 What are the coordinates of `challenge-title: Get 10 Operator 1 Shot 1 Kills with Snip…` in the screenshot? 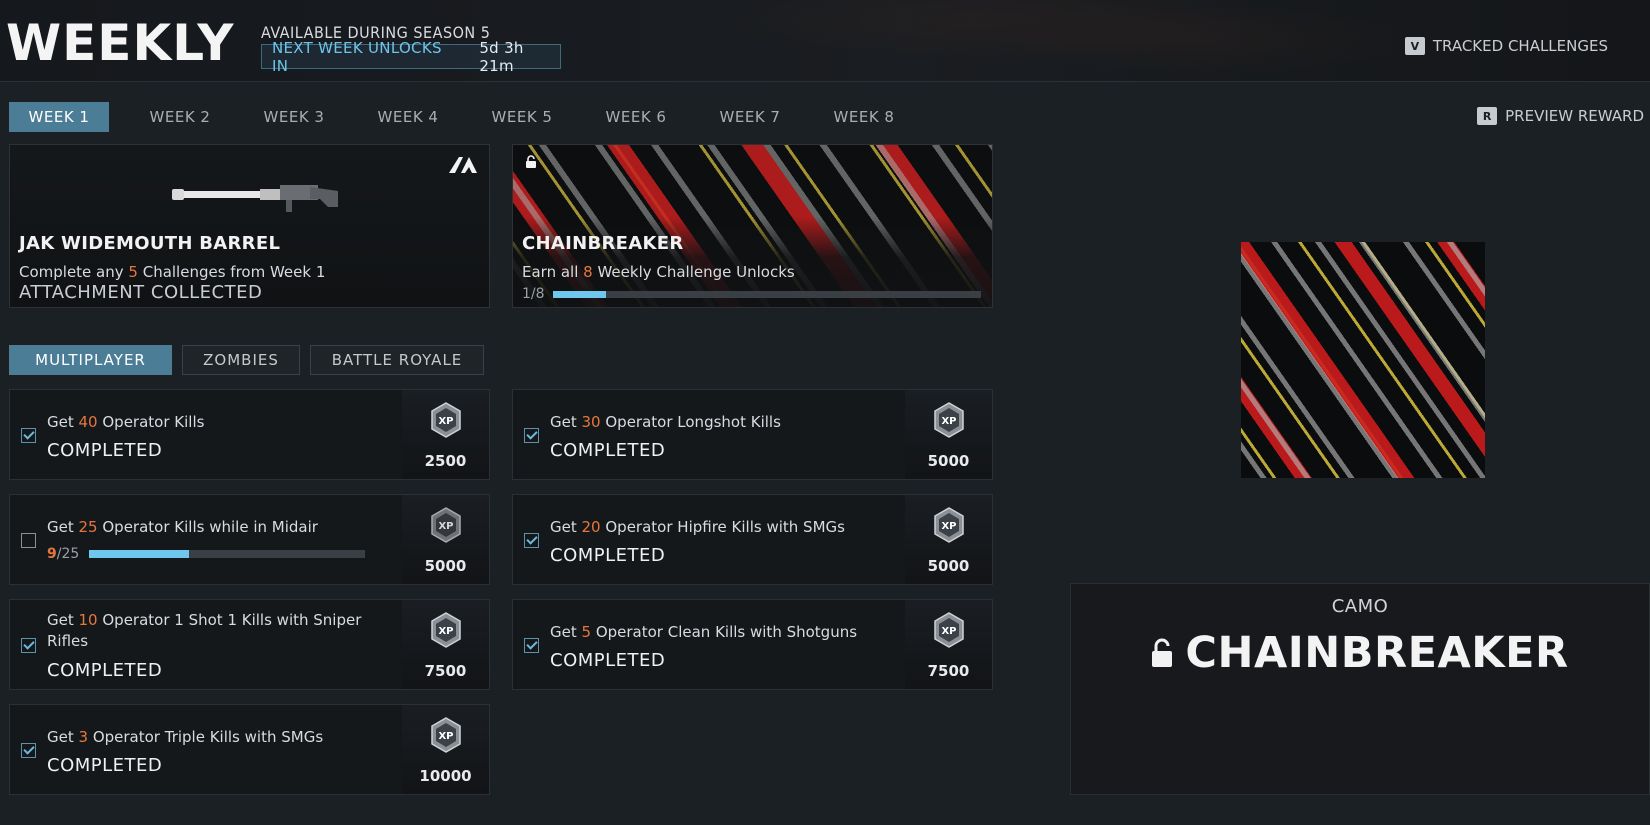 It's located at (207, 631).